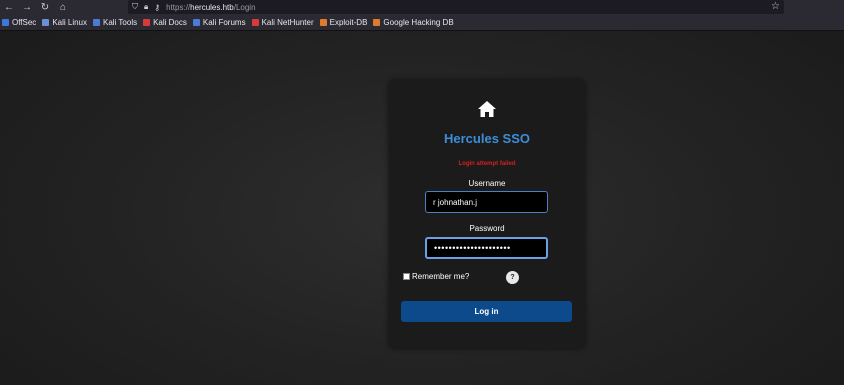 This screenshot has height=385, width=844. Describe the element at coordinates (486, 202) in the screenshot. I see `username-field` at that location.